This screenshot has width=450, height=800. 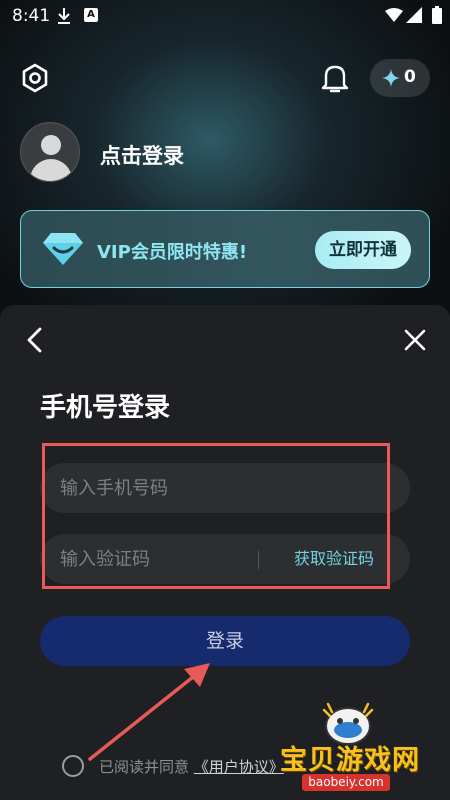 I want to click on sheet-title: 手机号登录, so click(x=105, y=408).